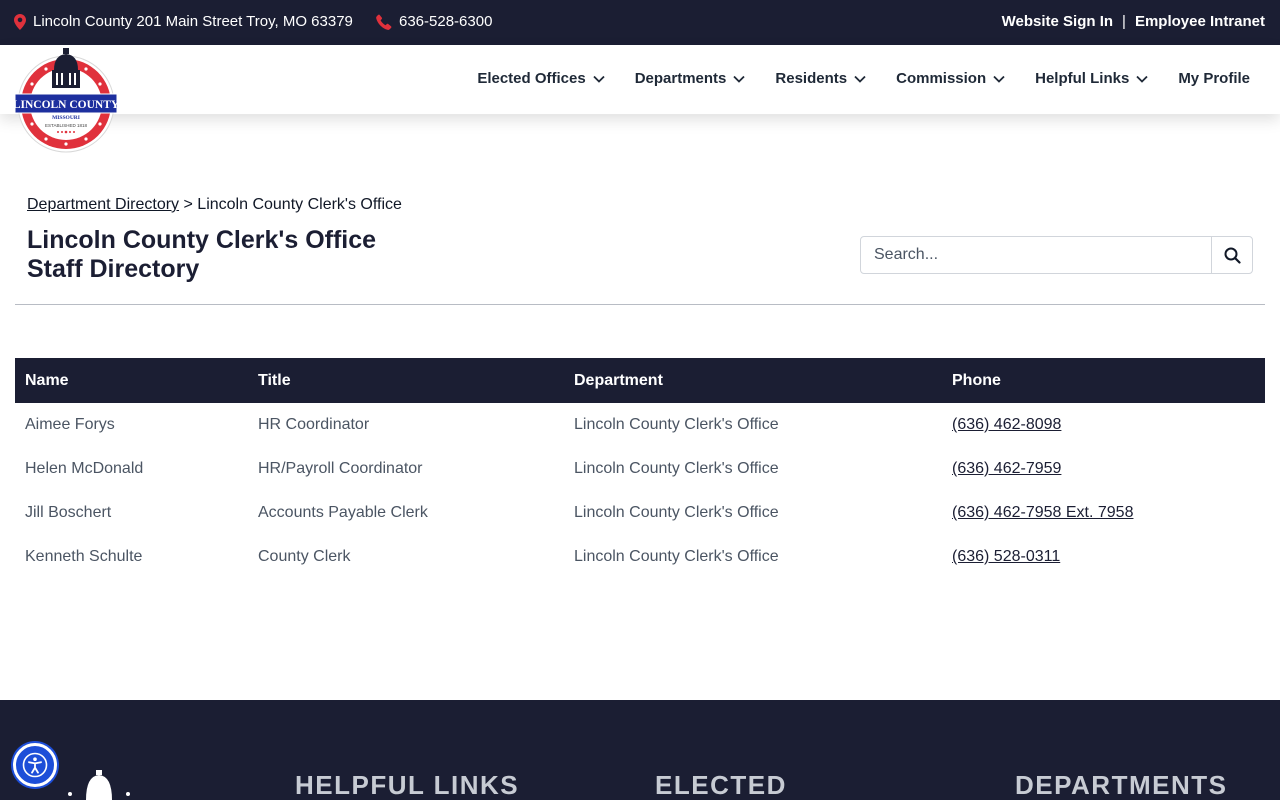 The height and width of the screenshot is (800, 1280). Describe the element at coordinates (1121, 785) in the screenshot. I see `footer-departments-heading: DEPARTMENTS` at that location.